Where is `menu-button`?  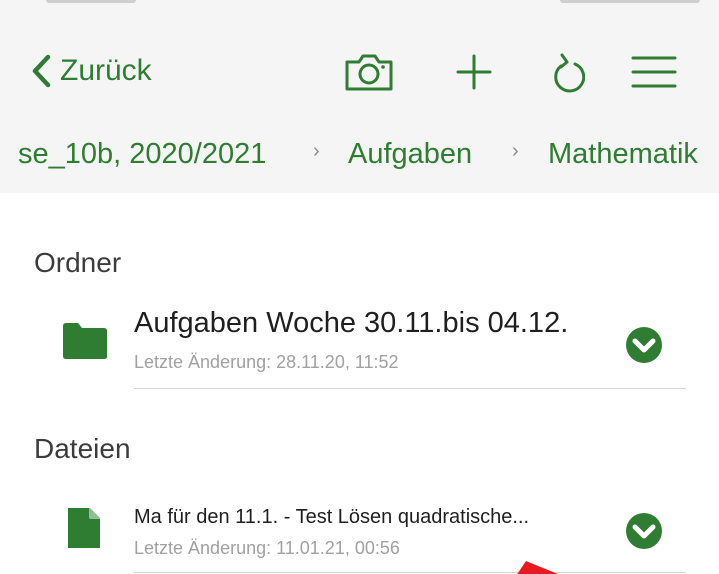
menu-button is located at coordinates (654, 72).